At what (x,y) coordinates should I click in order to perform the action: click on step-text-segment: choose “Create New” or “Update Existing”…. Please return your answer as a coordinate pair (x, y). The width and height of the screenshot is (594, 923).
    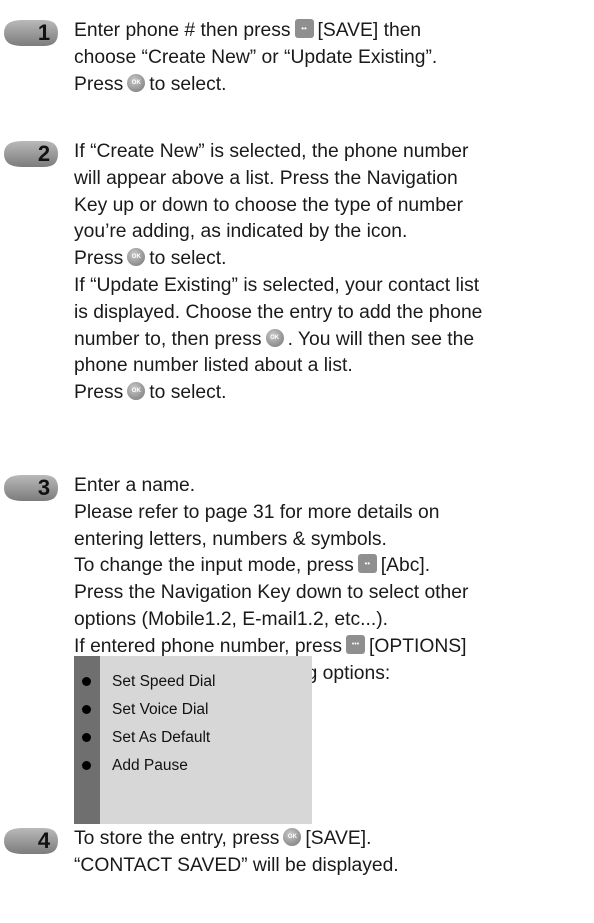
    Looking at the image, I should click on (256, 57).